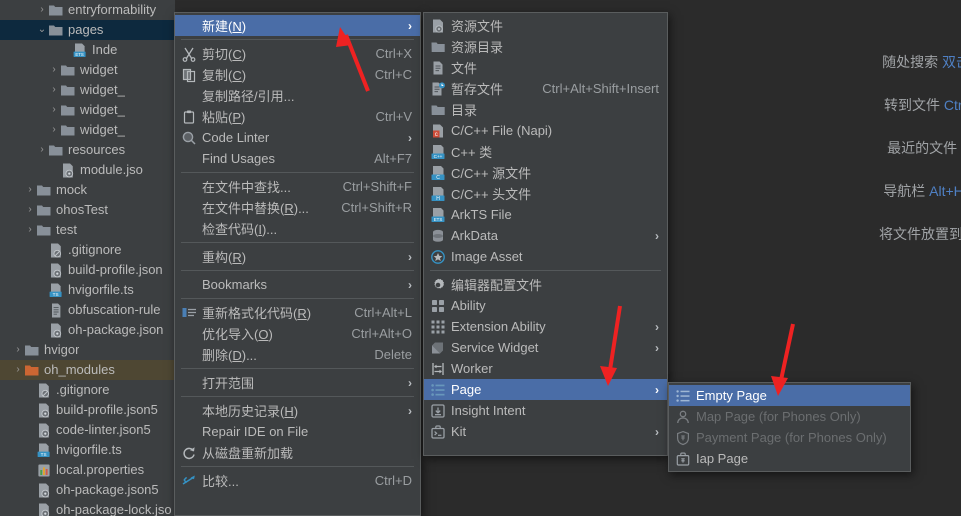  What do you see at coordinates (545, 326) in the screenshot?
I see `new-submenu-item-extension-ability: Extension Ability ›` at bounding box center [545, 326].